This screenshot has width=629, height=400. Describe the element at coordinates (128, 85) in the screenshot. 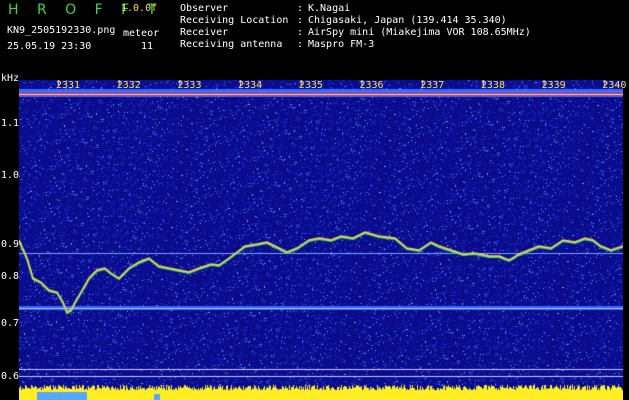

I see `time-tick-label: 2332` at that location.